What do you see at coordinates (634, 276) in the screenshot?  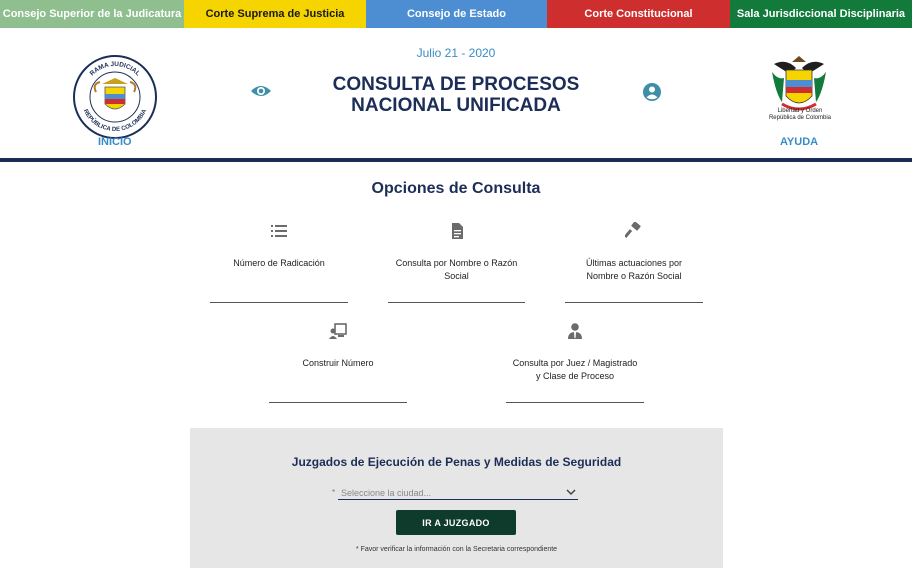 I see `option-label-line2: Nombre o Razón Social` at bounding box center [634, 276].